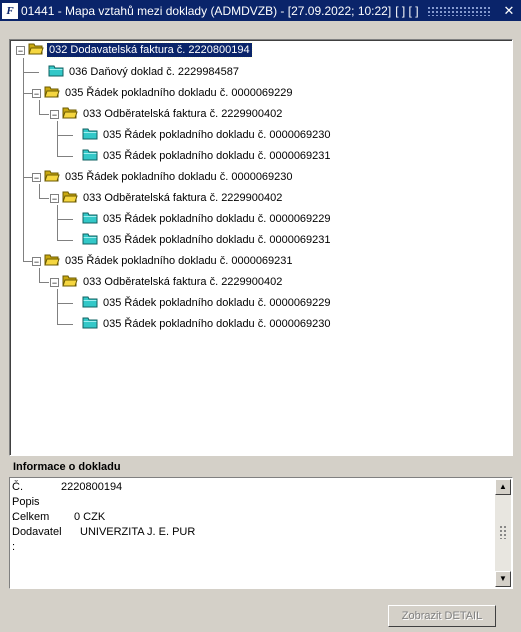 The image size is (521, 632). I want to click on dodavatel-value: UNIVERZITA J. E. PUR, so click(138, 532).